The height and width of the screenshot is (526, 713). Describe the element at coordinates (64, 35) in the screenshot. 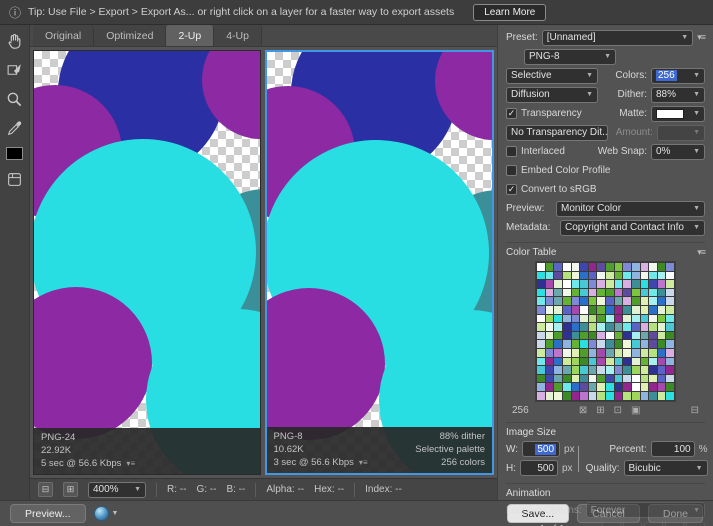

I see `tab-original: Original` at that location.